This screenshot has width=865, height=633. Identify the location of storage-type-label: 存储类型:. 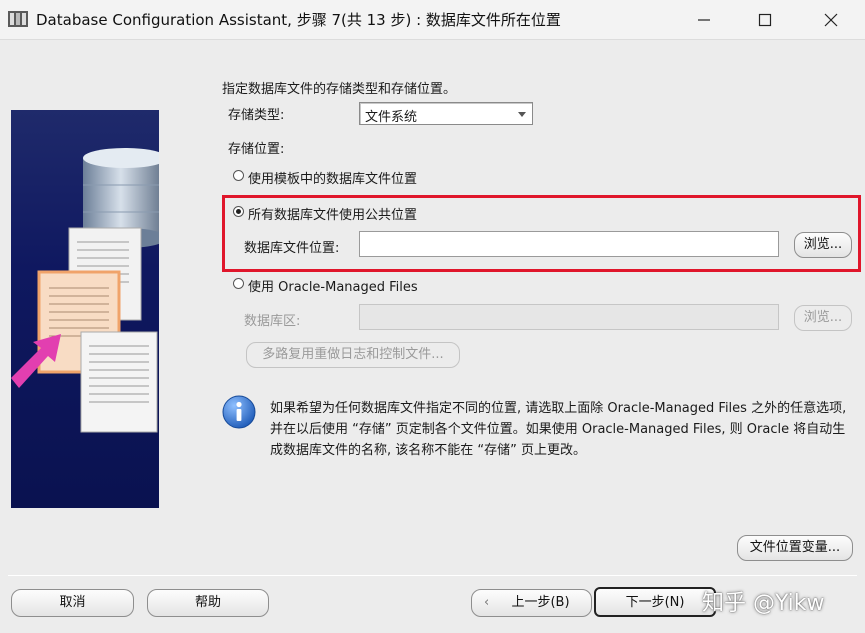
(256, 115).